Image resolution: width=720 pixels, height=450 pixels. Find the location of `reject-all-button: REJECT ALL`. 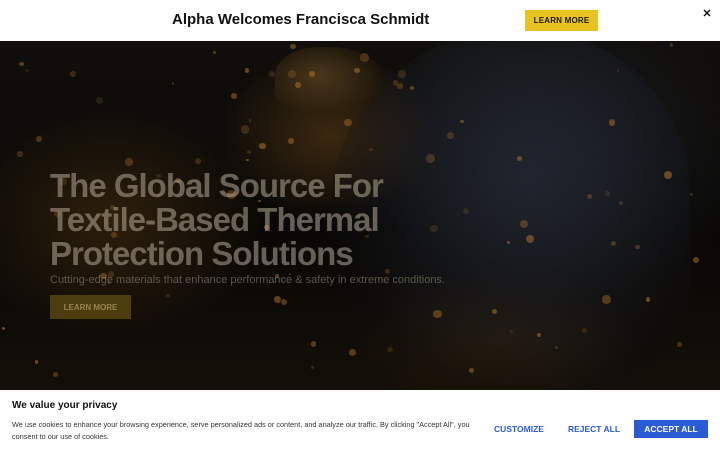

reject-all-button: REJECT ALL is located at coordinates (594, 429).